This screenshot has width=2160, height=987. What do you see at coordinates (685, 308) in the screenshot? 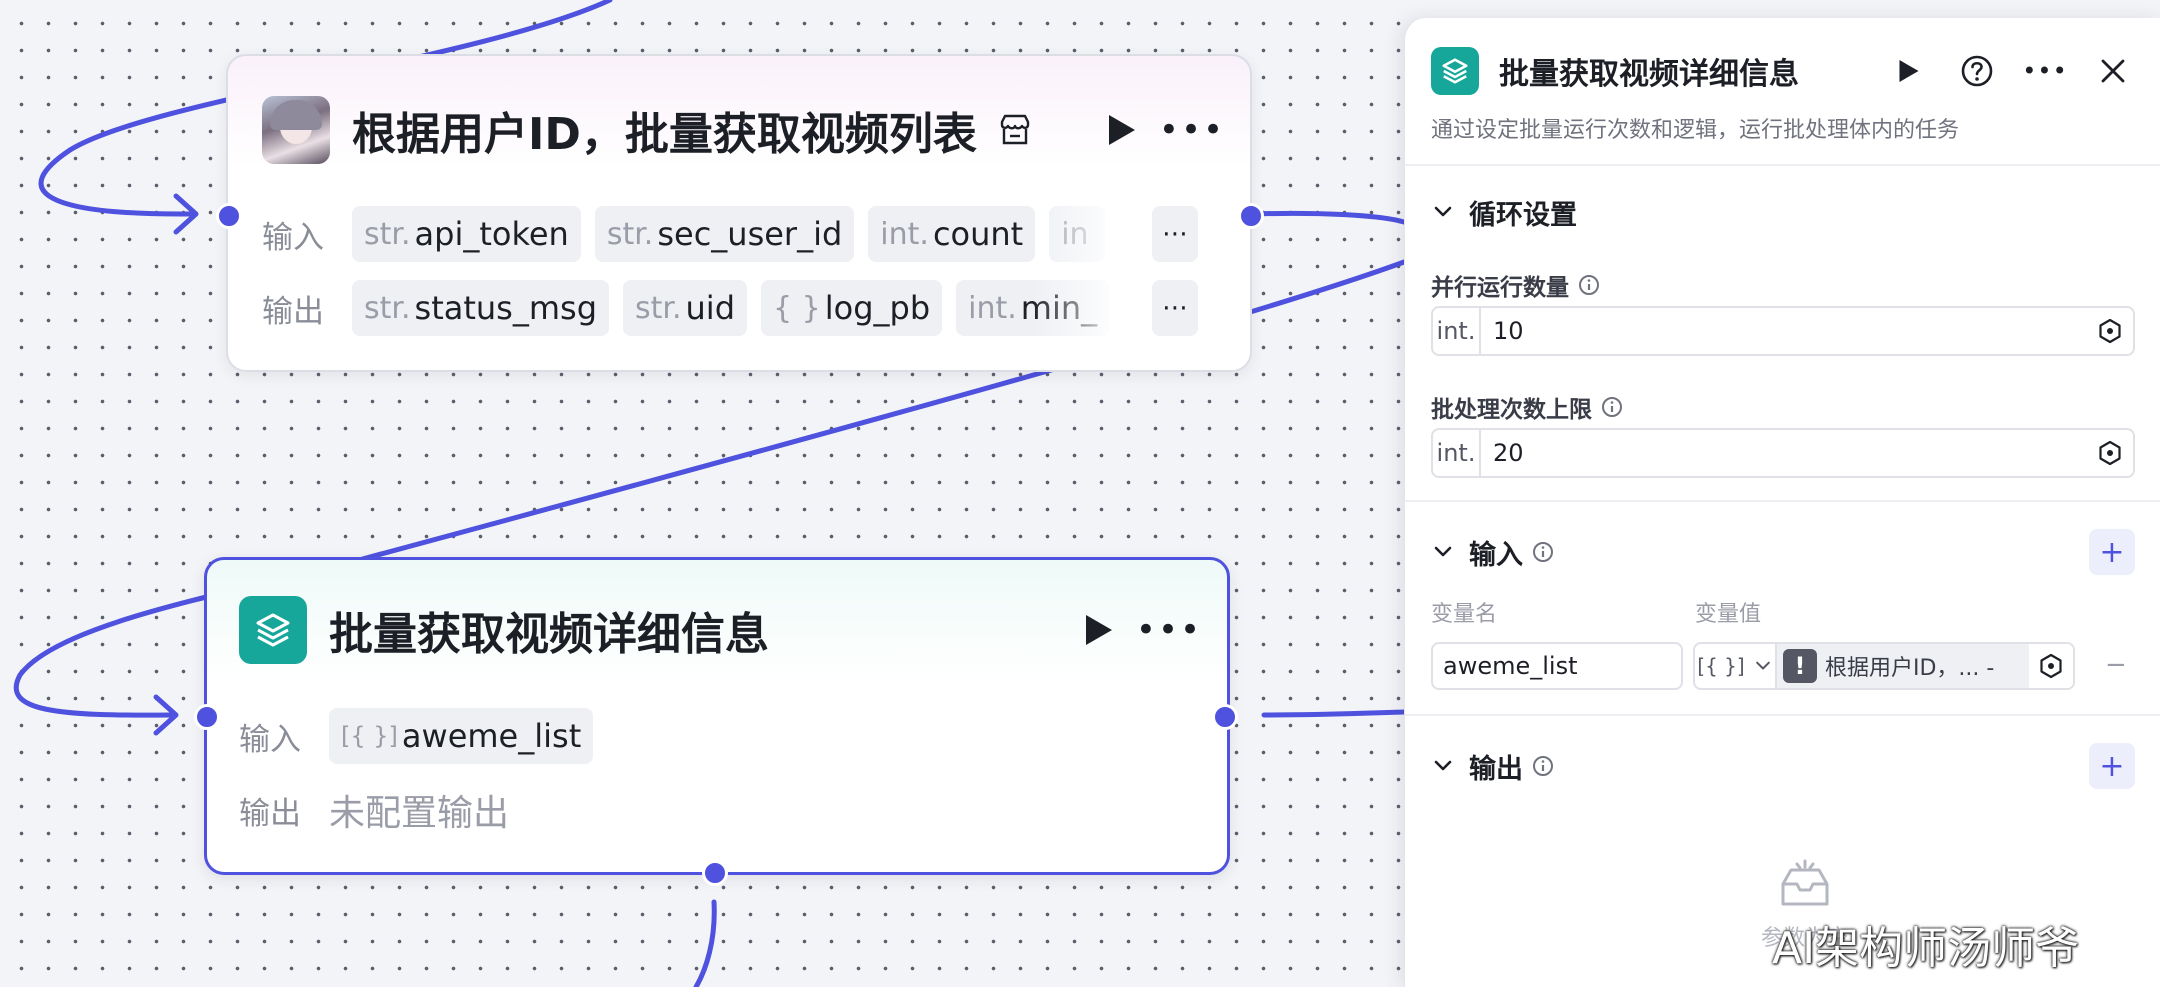
I see `output-tag-uid: str. uid` at bounding box center [685, 308].